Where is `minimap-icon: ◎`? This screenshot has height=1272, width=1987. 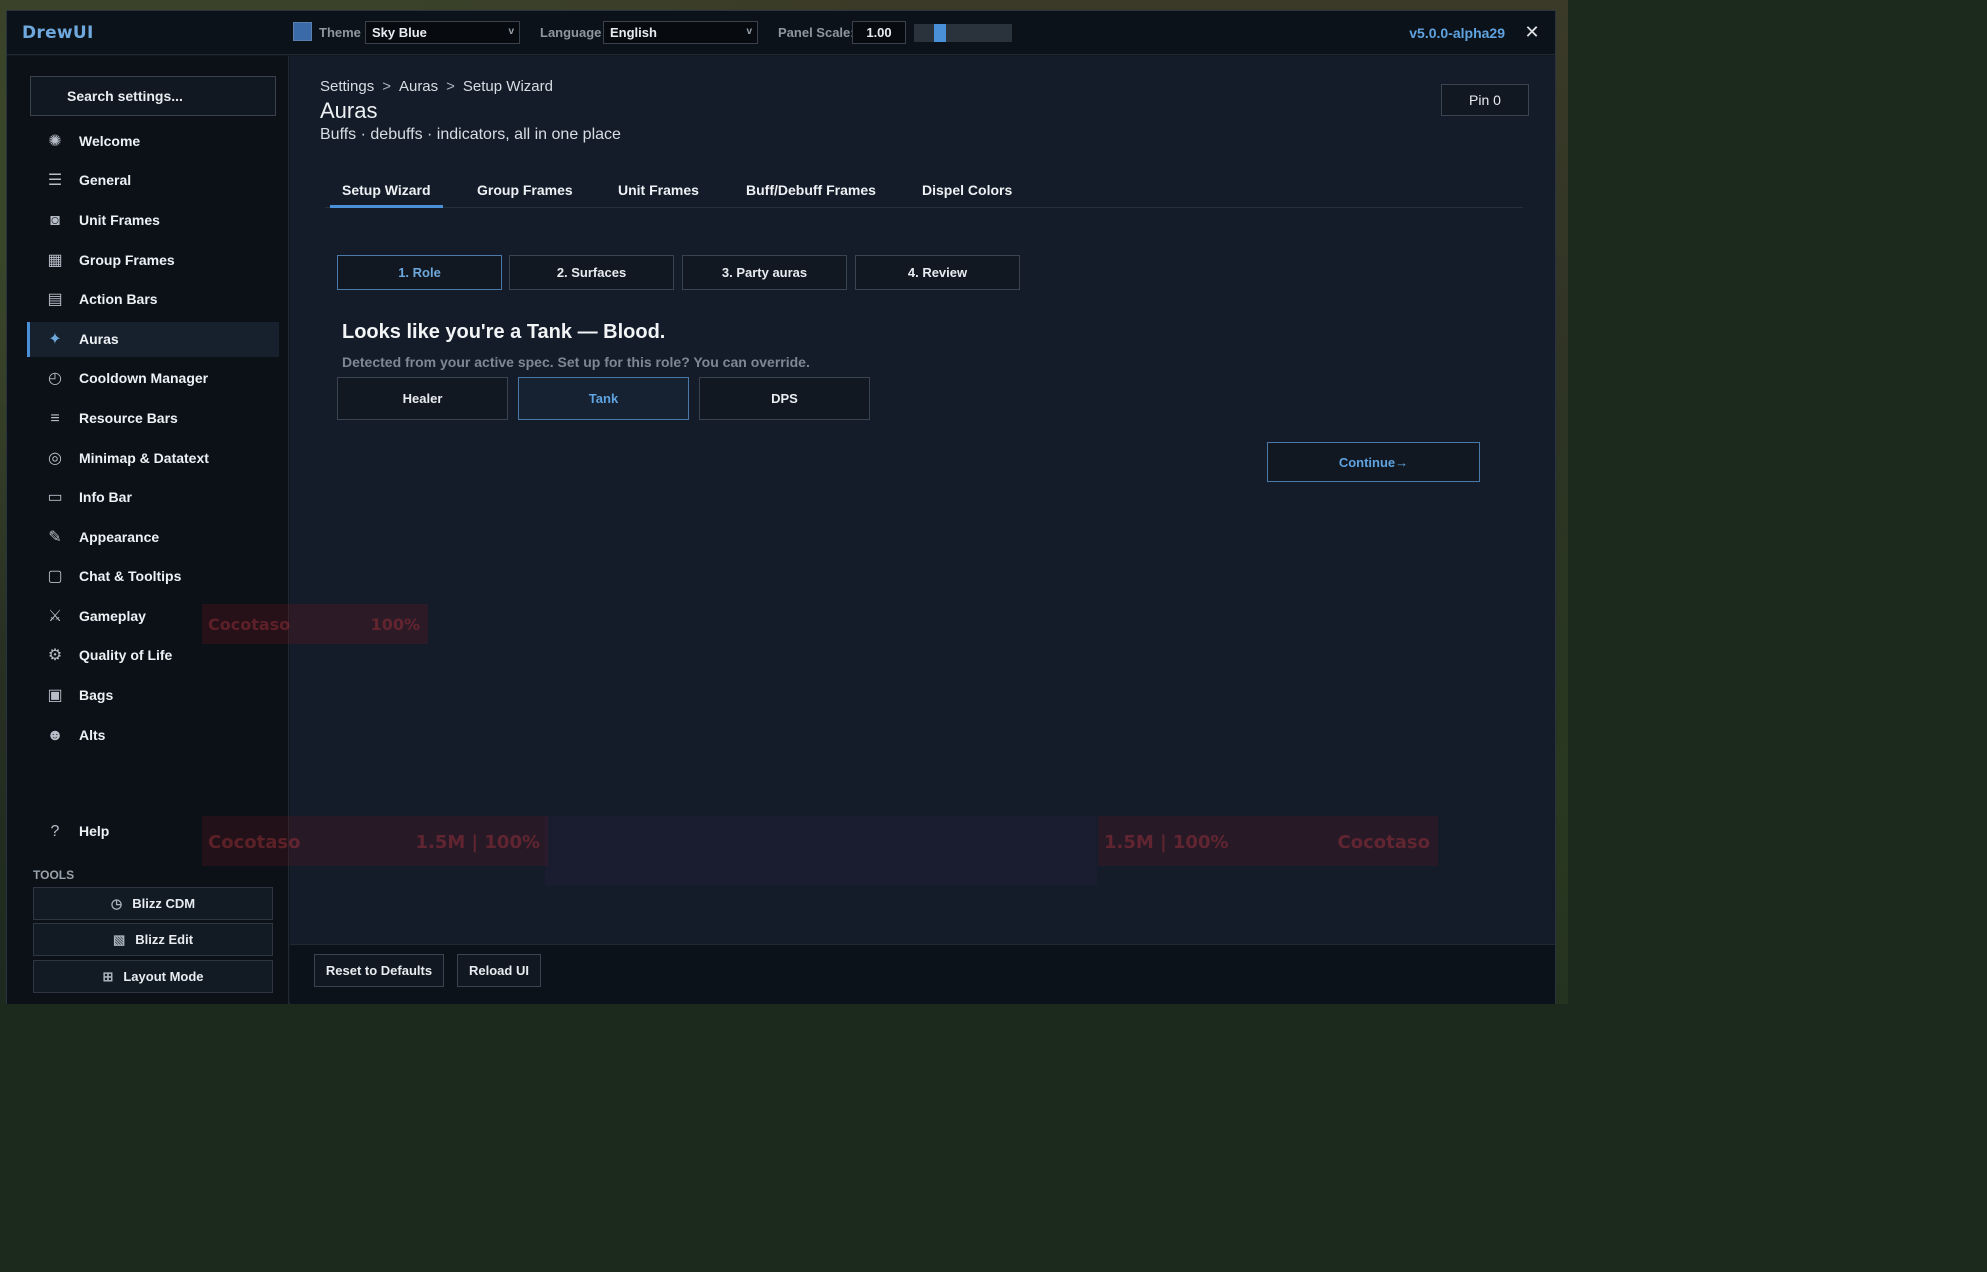
minimap-icon: ◎ is located at coordinates (55, 458).